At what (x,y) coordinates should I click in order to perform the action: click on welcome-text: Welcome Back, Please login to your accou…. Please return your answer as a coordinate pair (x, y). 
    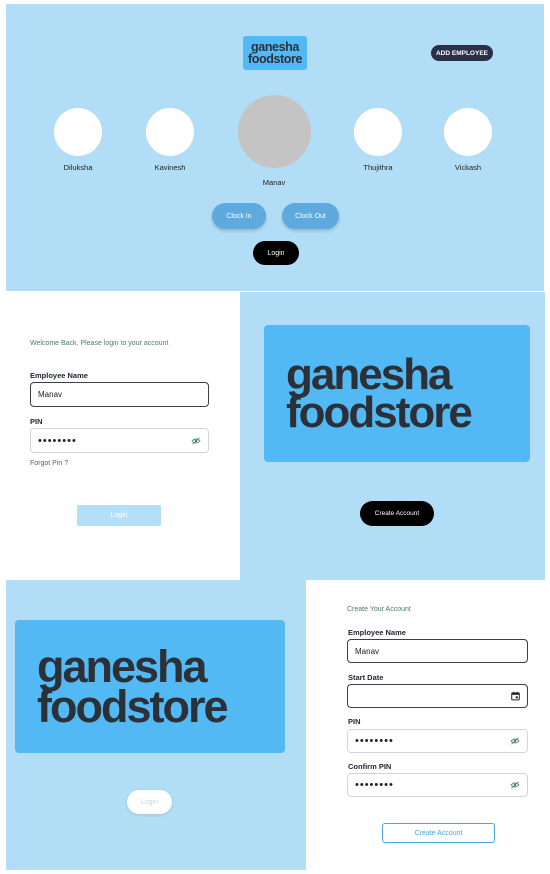
    Looking at the image, I should click on (99, 343).